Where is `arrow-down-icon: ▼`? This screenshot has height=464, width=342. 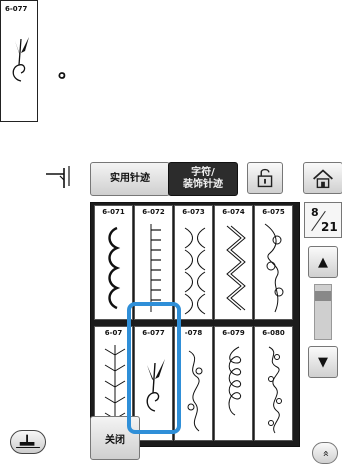 arrow-down-icon: ▼ is located at coordinates (323, 362).